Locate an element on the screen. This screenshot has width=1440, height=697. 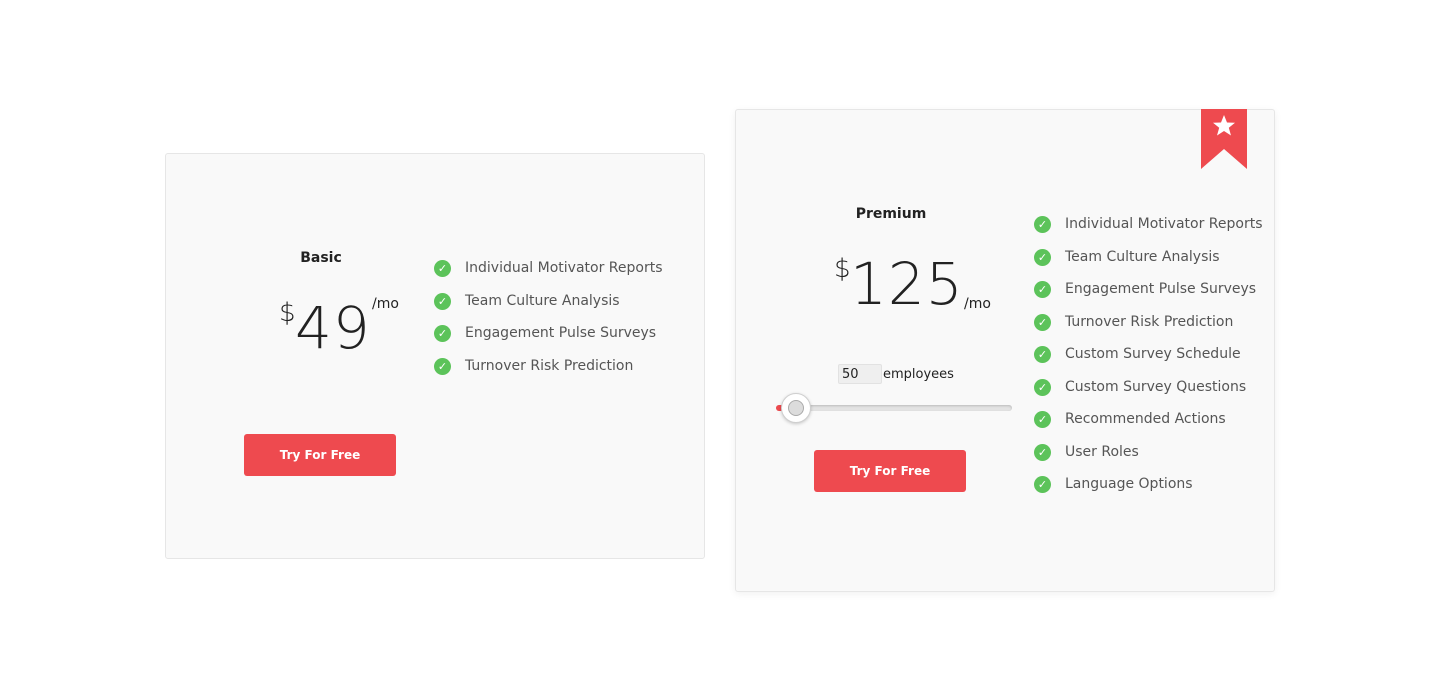
feature-label: Recommended Actions is located at coordinates (1145, 419).